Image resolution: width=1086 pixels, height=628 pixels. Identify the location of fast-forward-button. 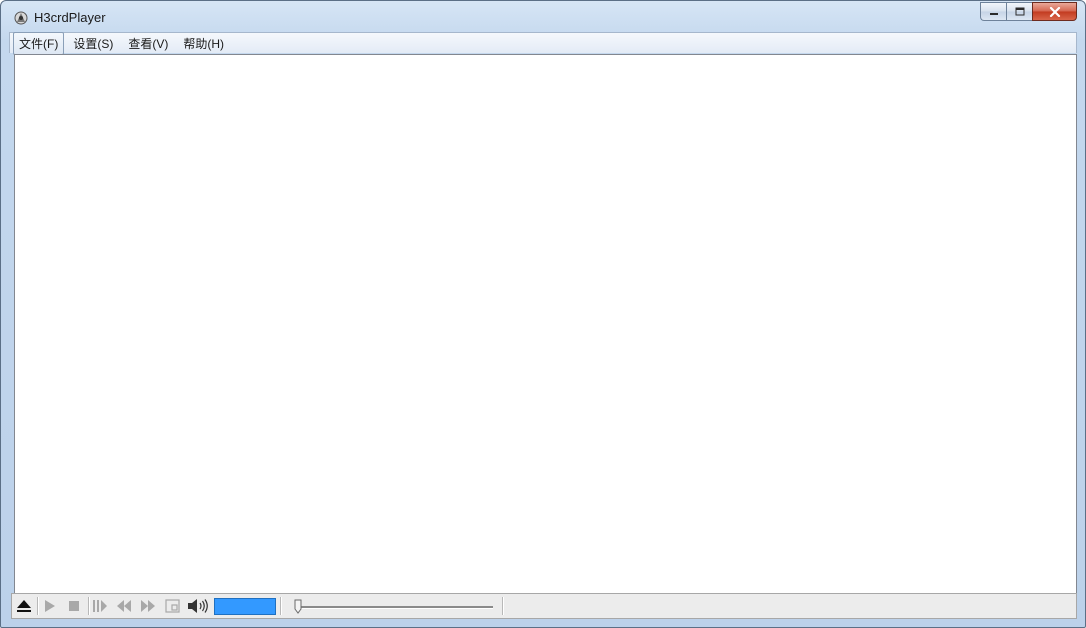
(148, 606).